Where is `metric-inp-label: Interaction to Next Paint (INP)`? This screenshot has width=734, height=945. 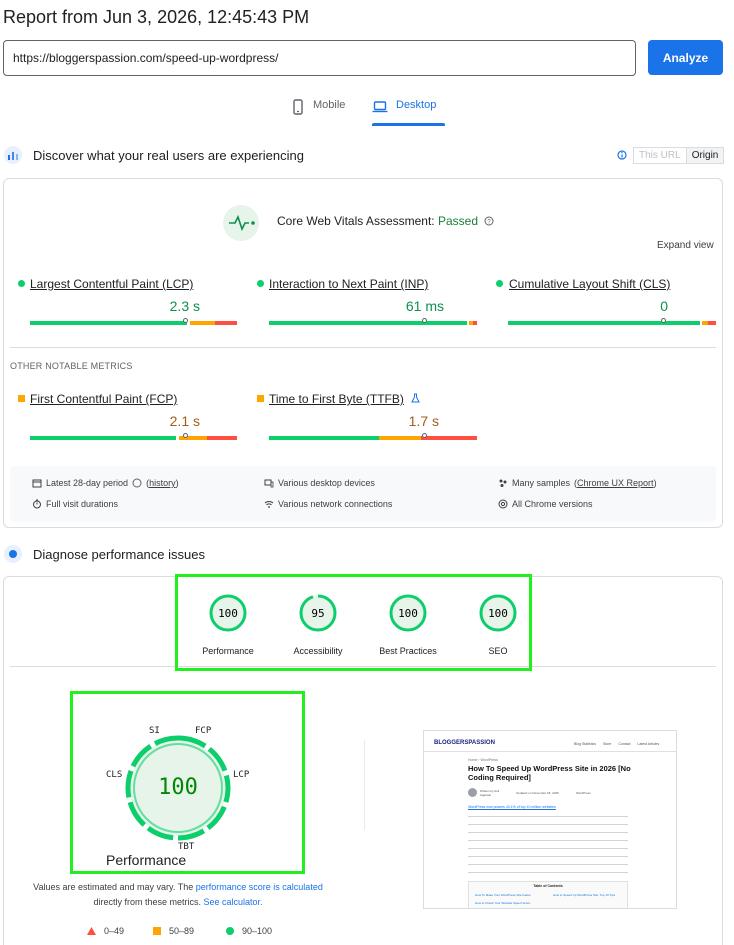
metric-inp-label: Interaction to Next Paint (INP) is located at coordinates (348, 284).